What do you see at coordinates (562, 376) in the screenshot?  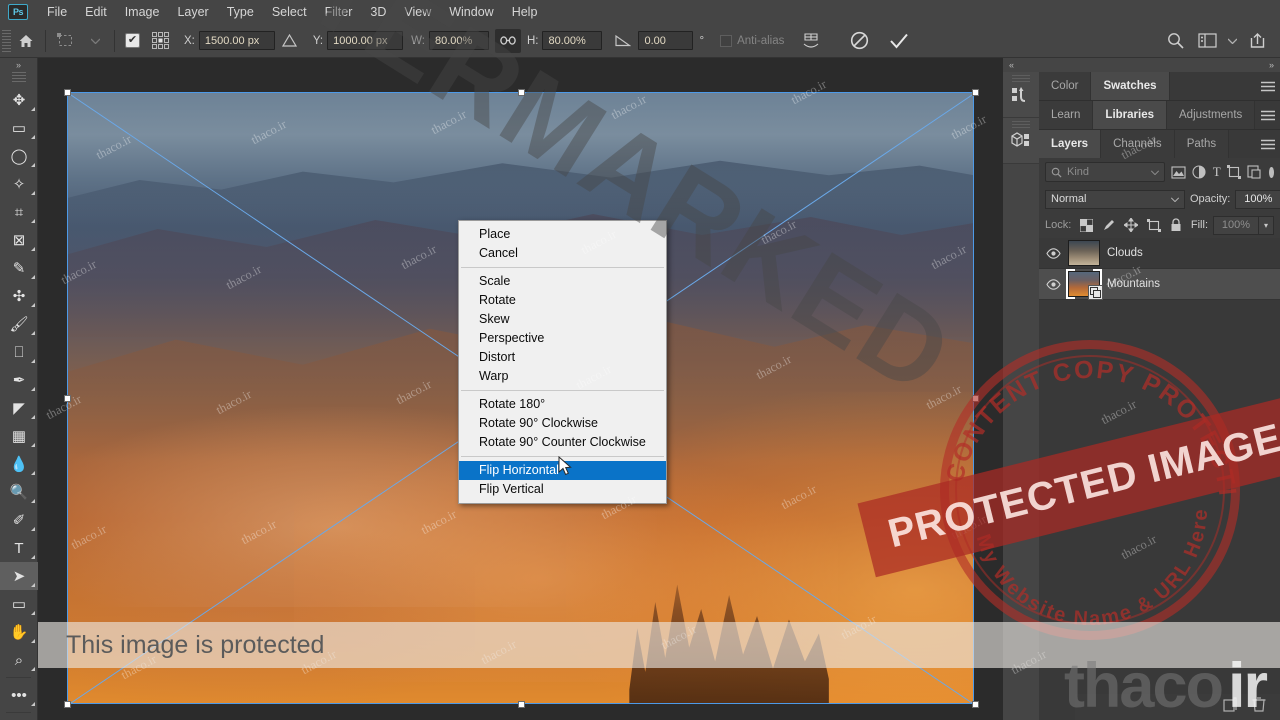 I see `context-menu-item-warp: Warp` at bounding box center [562, 376].